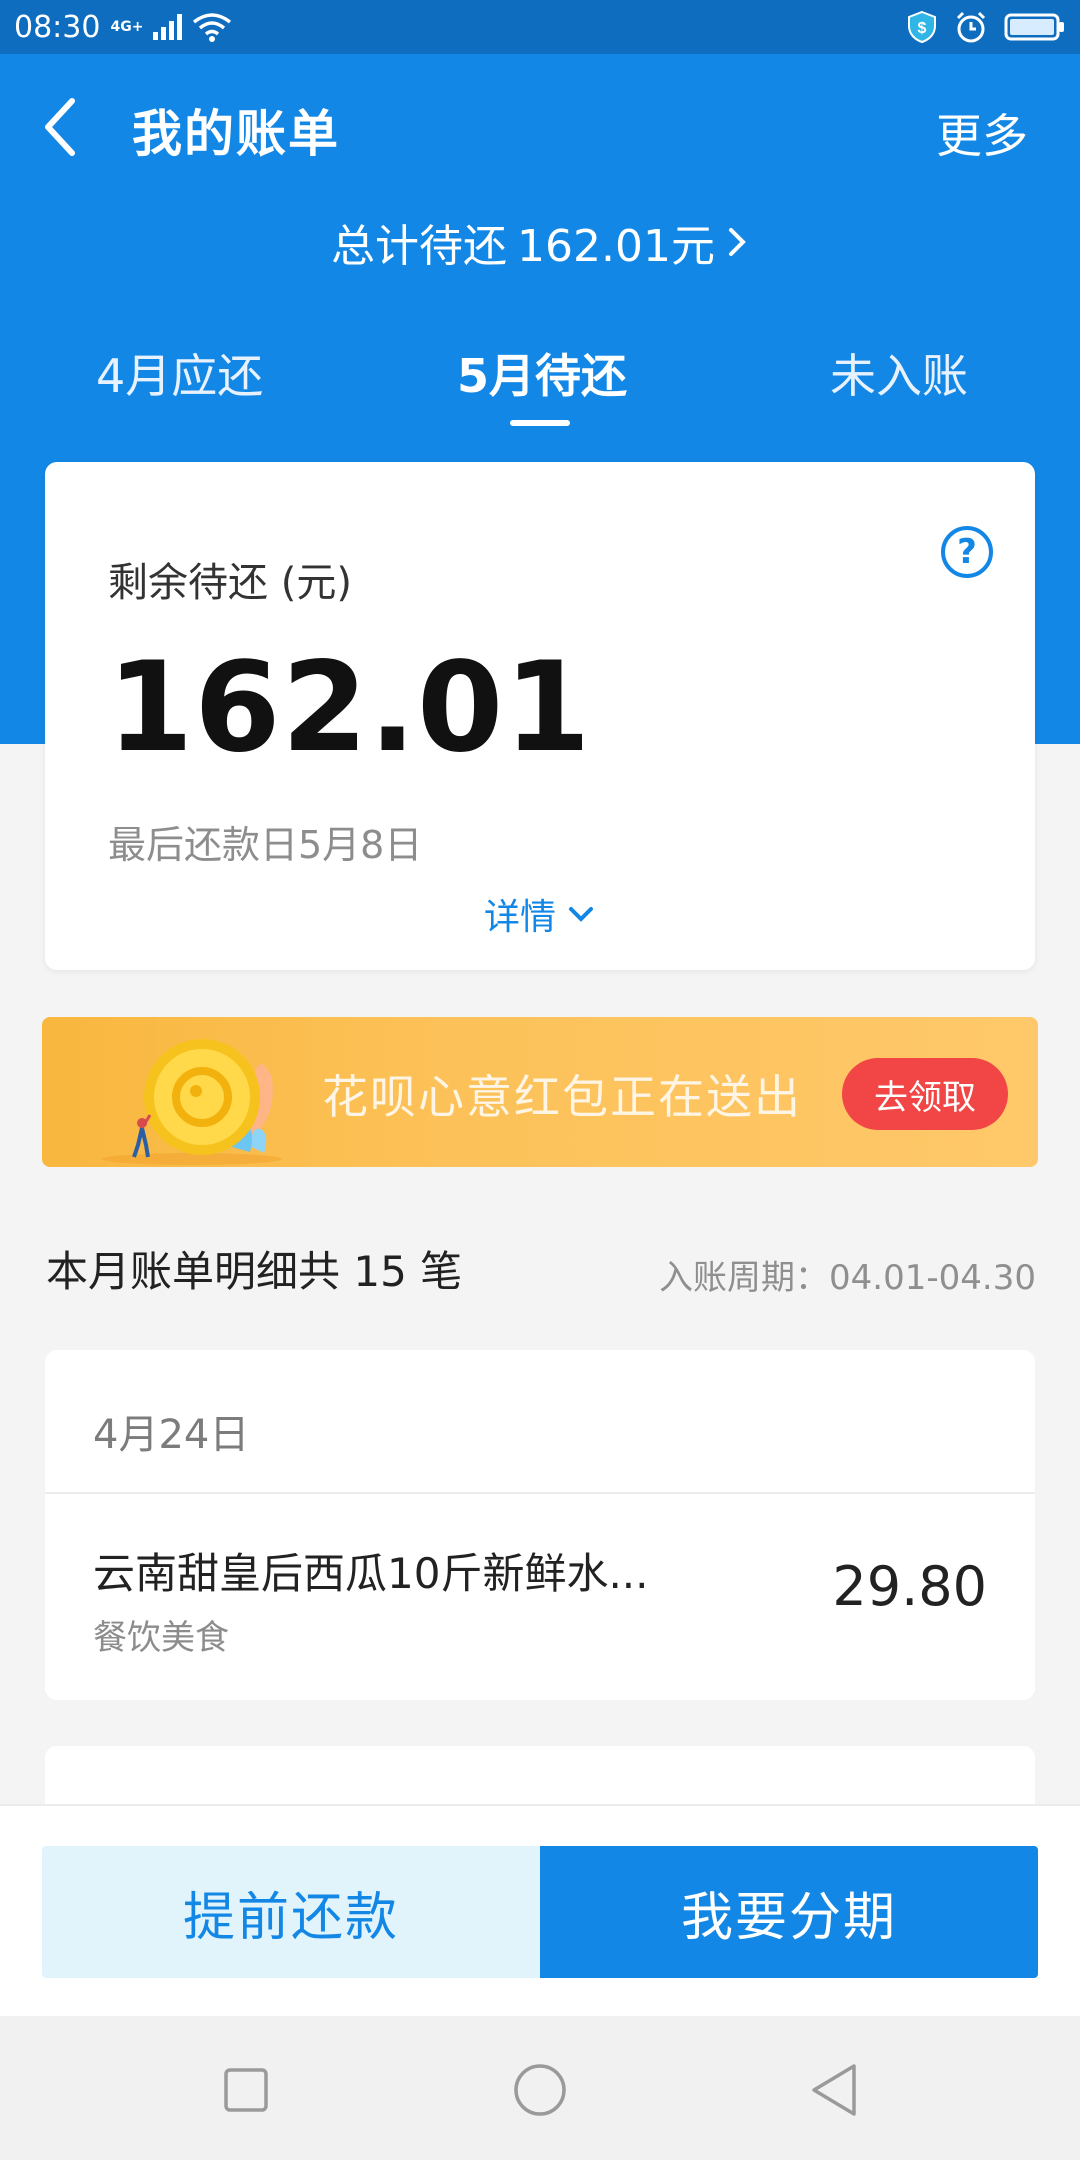 This screenshot has height=2160, width=1080. Describe the element at coordinates (540, 1776) in the screenshot. I see `bill-group-card-partial` at that location.